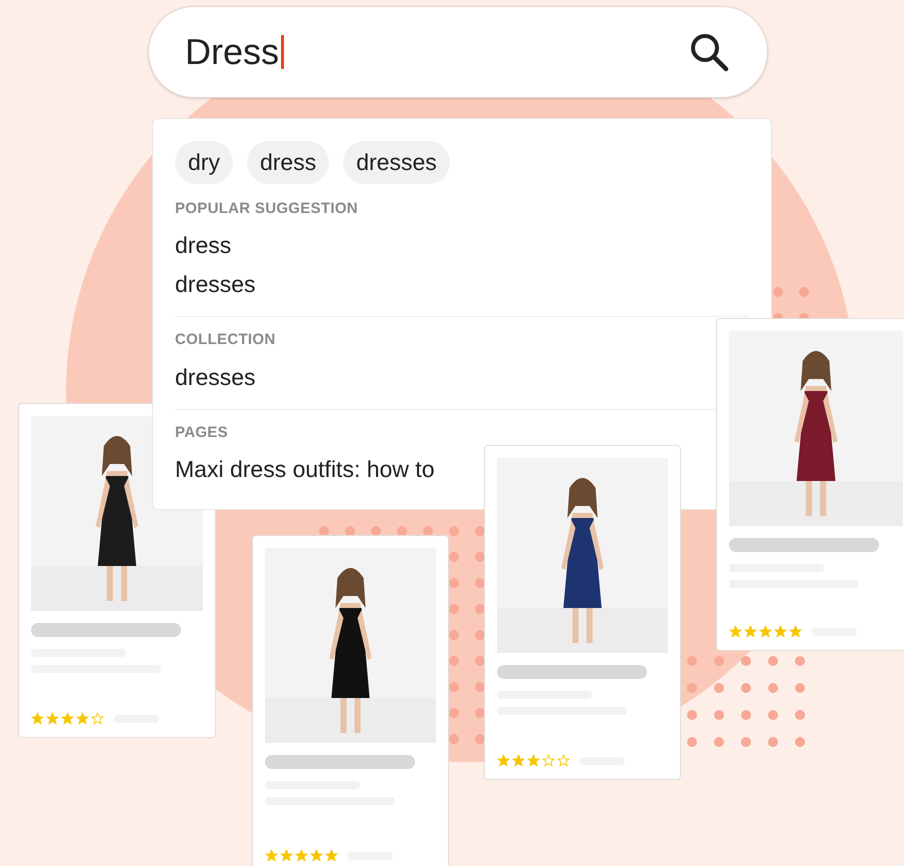  Describe the element at coordinates (201, 432) in the screenshot. I see `section-heading: PAGES` at that location.